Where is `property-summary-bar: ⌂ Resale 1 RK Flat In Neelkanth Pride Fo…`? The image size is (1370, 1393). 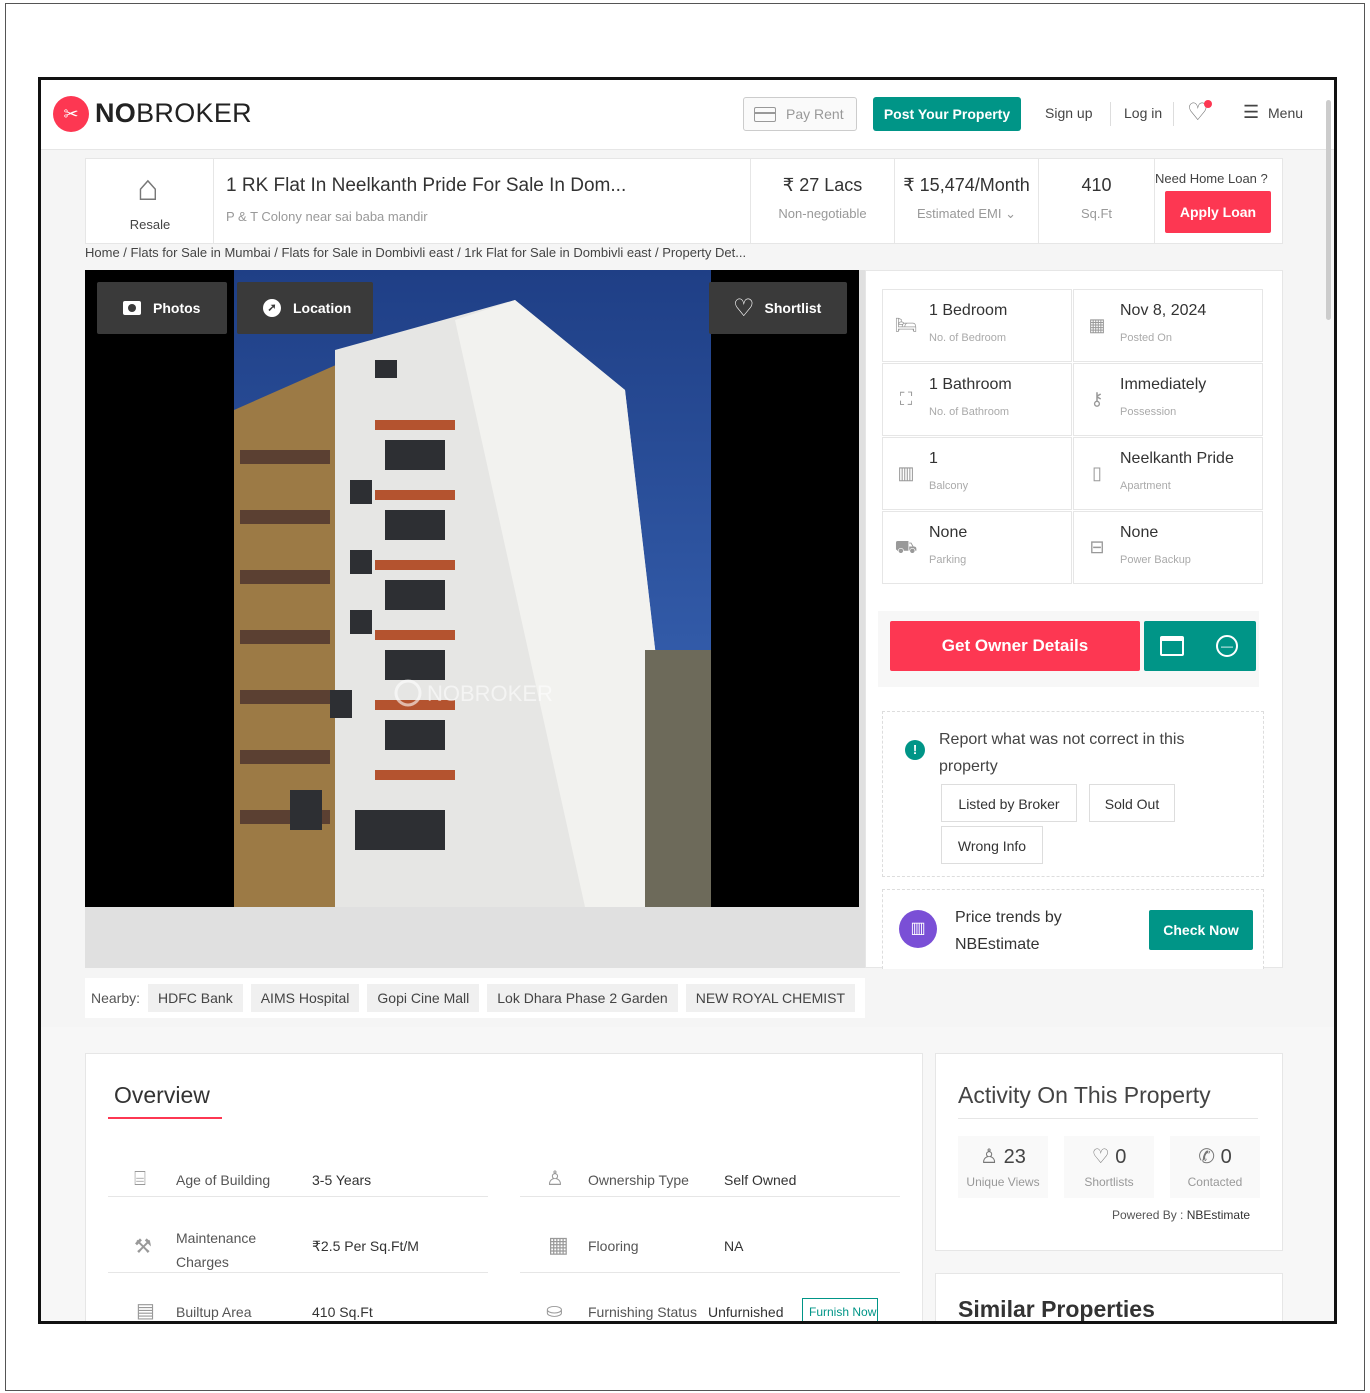
property-summary-bar: ⌂ Resale 1 RK Flat In Neelkanth Pride Fo… is located at coordinates (684, 201).